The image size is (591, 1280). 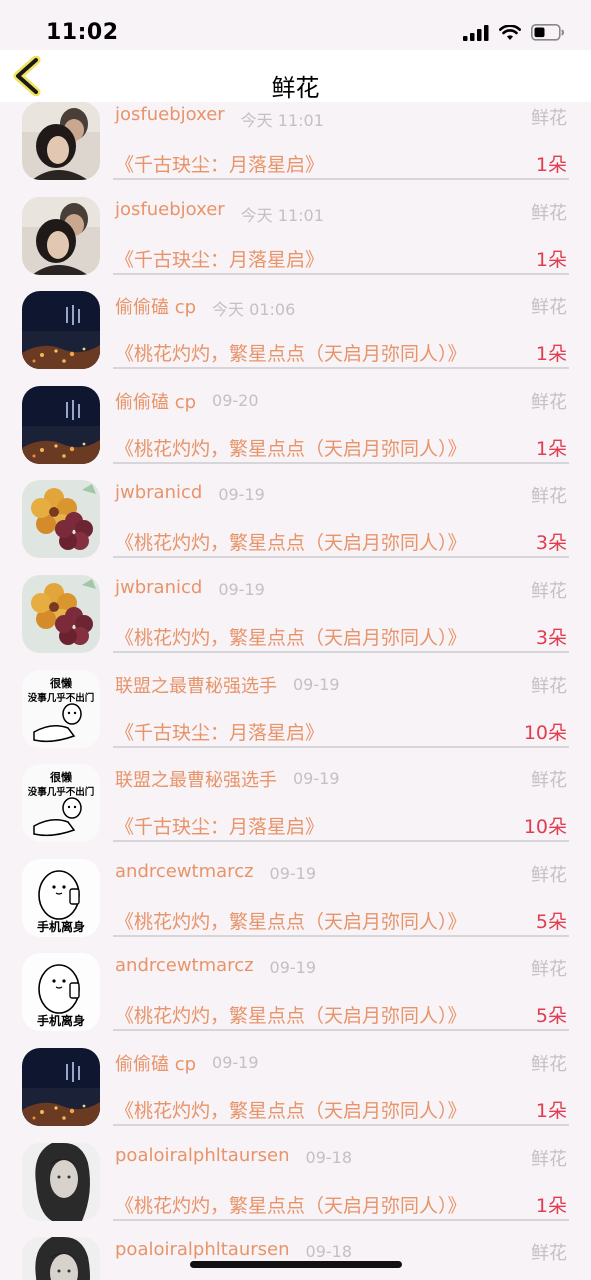 What do you see at coordinates (510, 32) in the screenshot?
I see `wifi-icon` at bounding box center [510, 32].